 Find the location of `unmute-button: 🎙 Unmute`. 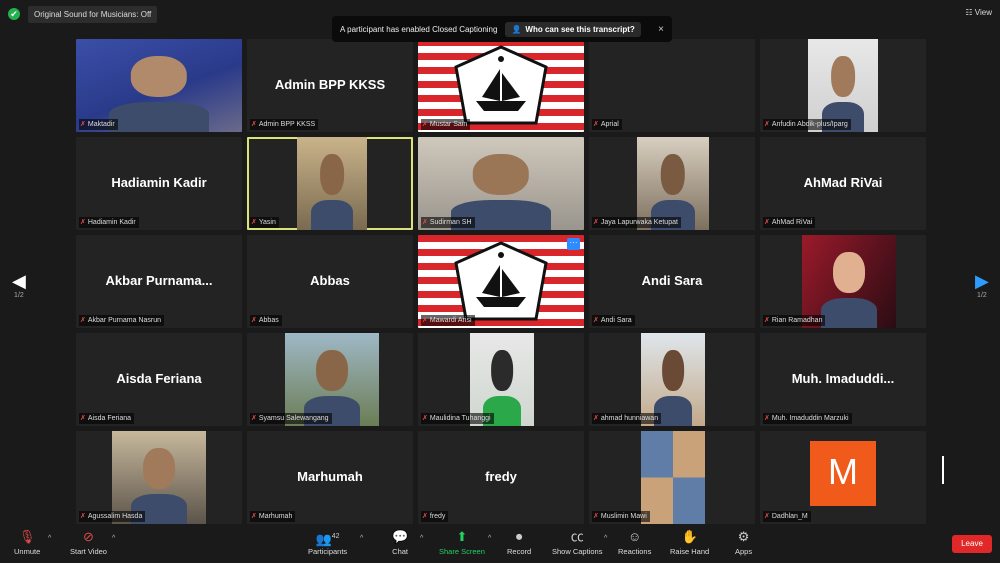

unmute-button: 🎙 Unmute is located at coordinates (27, 543).